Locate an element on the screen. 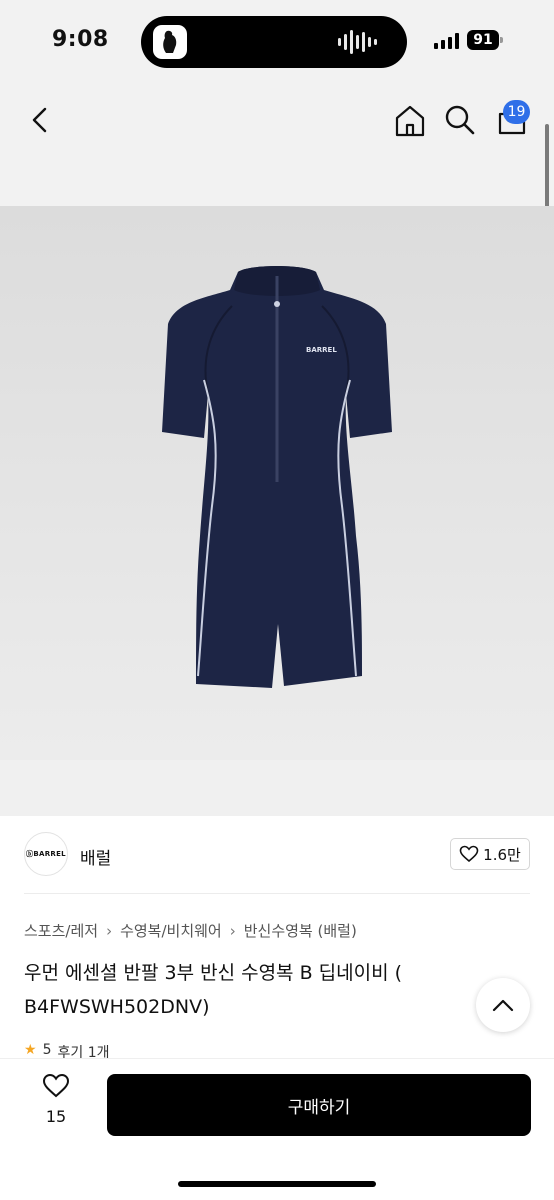 This screenshot has width=554, height=1200. home-indicator is located at coordinates (277, 1184).